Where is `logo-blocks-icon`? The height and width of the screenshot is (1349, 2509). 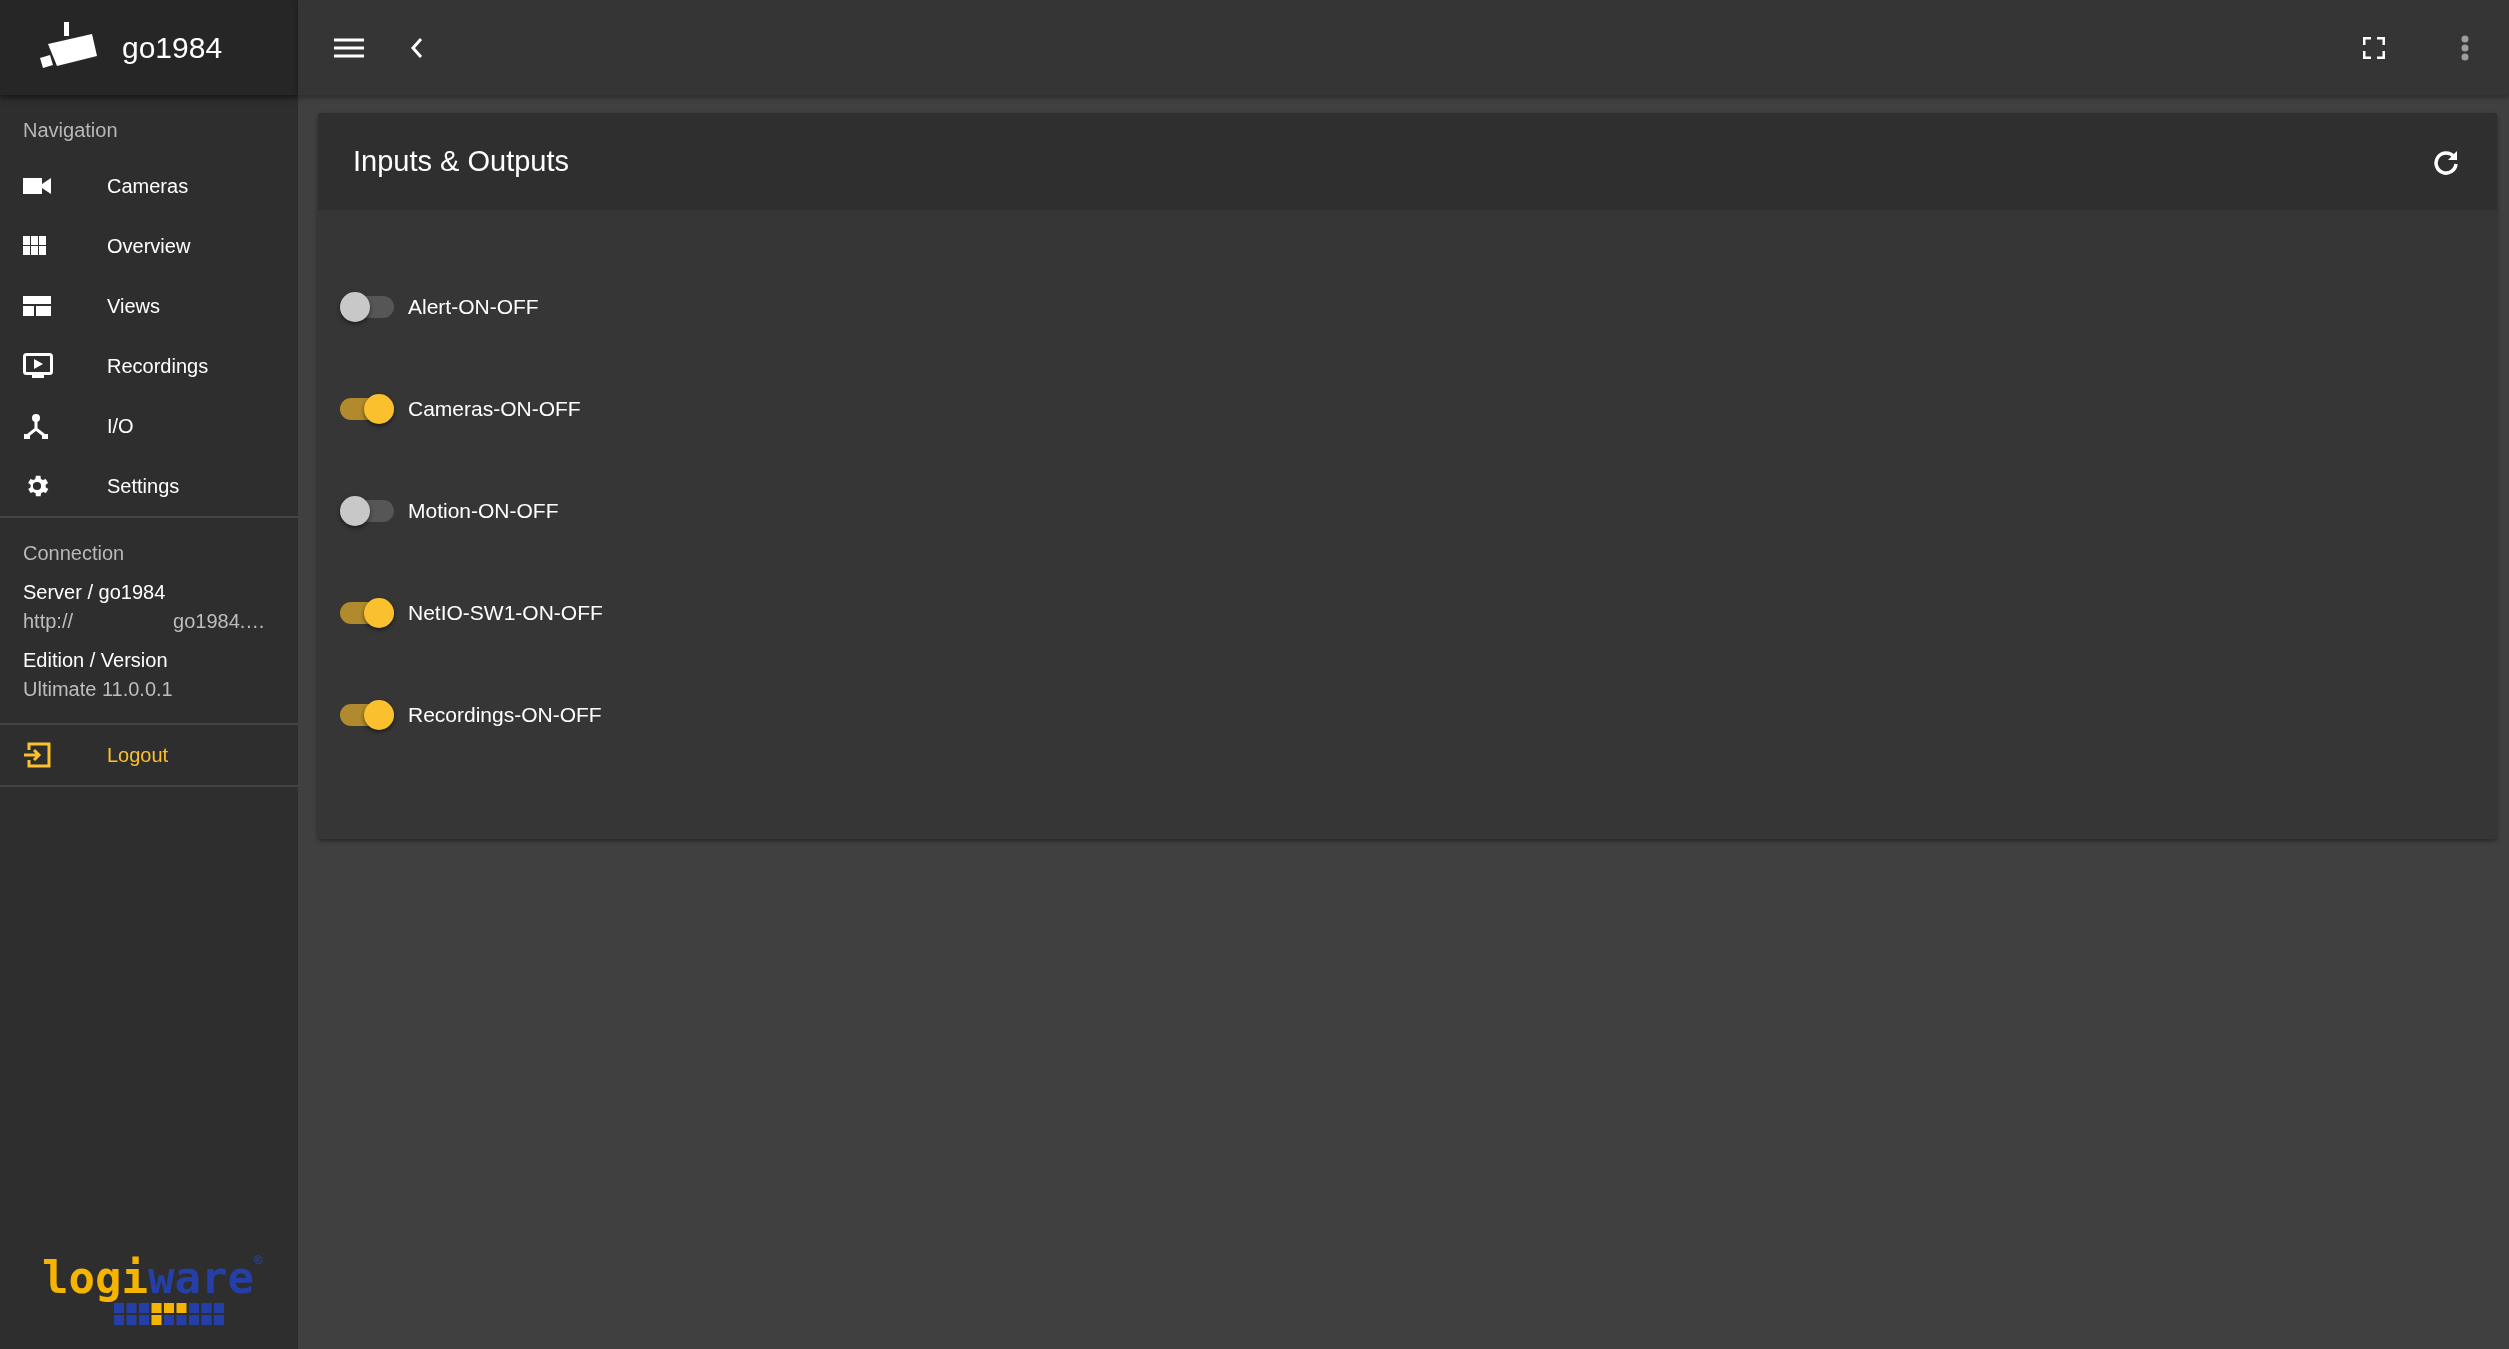 logo-blocks-icon is located at coordinates (170, 1315).